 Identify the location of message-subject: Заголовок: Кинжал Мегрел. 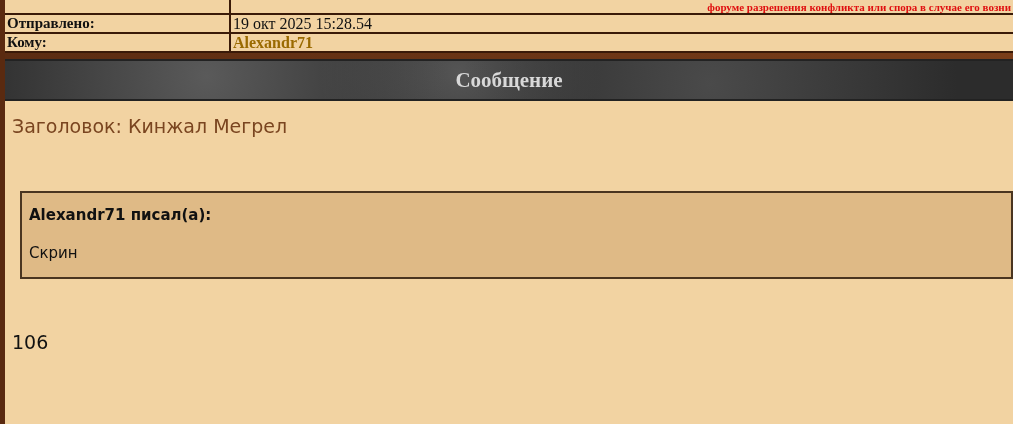
(150, 126).